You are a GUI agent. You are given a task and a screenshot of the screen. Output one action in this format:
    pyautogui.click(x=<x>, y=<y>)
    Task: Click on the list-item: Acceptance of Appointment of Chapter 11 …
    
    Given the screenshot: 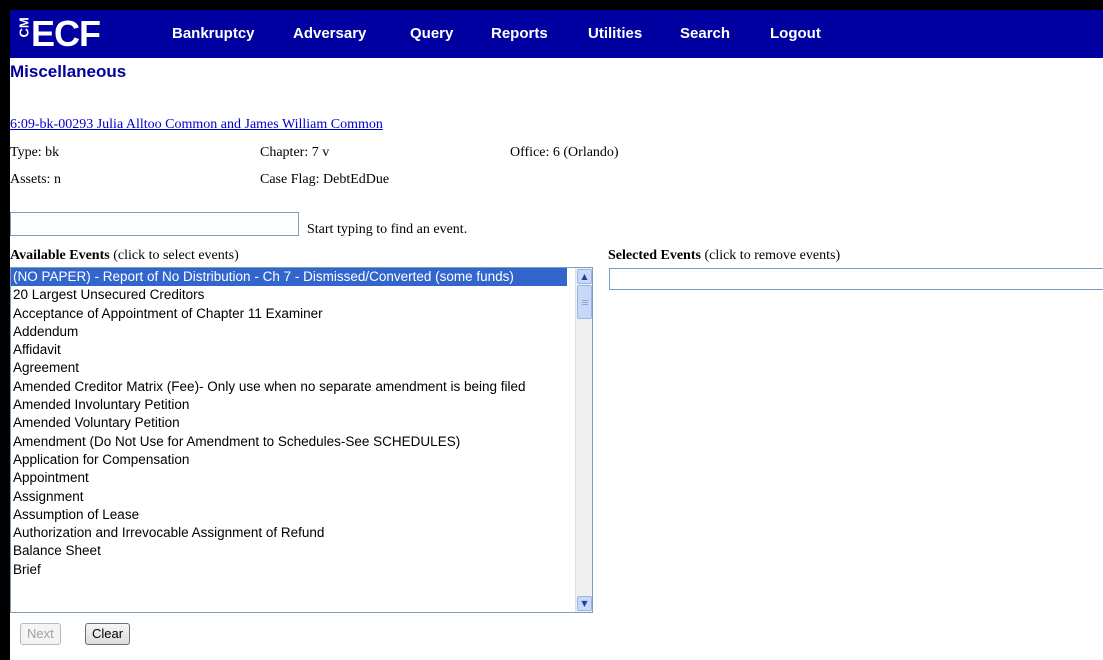 What is the action you would take?
    pyautogui.click(x=289, y=314)
    